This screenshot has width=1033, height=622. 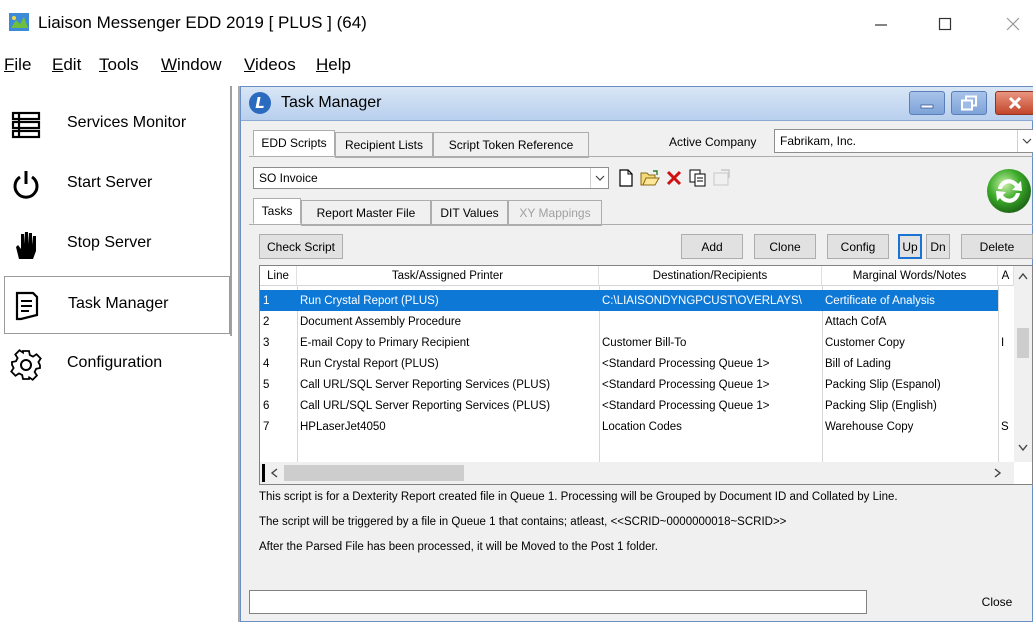 I want to click on tab-xy-mappings: XY Mappings, so click(x=555, y=213).